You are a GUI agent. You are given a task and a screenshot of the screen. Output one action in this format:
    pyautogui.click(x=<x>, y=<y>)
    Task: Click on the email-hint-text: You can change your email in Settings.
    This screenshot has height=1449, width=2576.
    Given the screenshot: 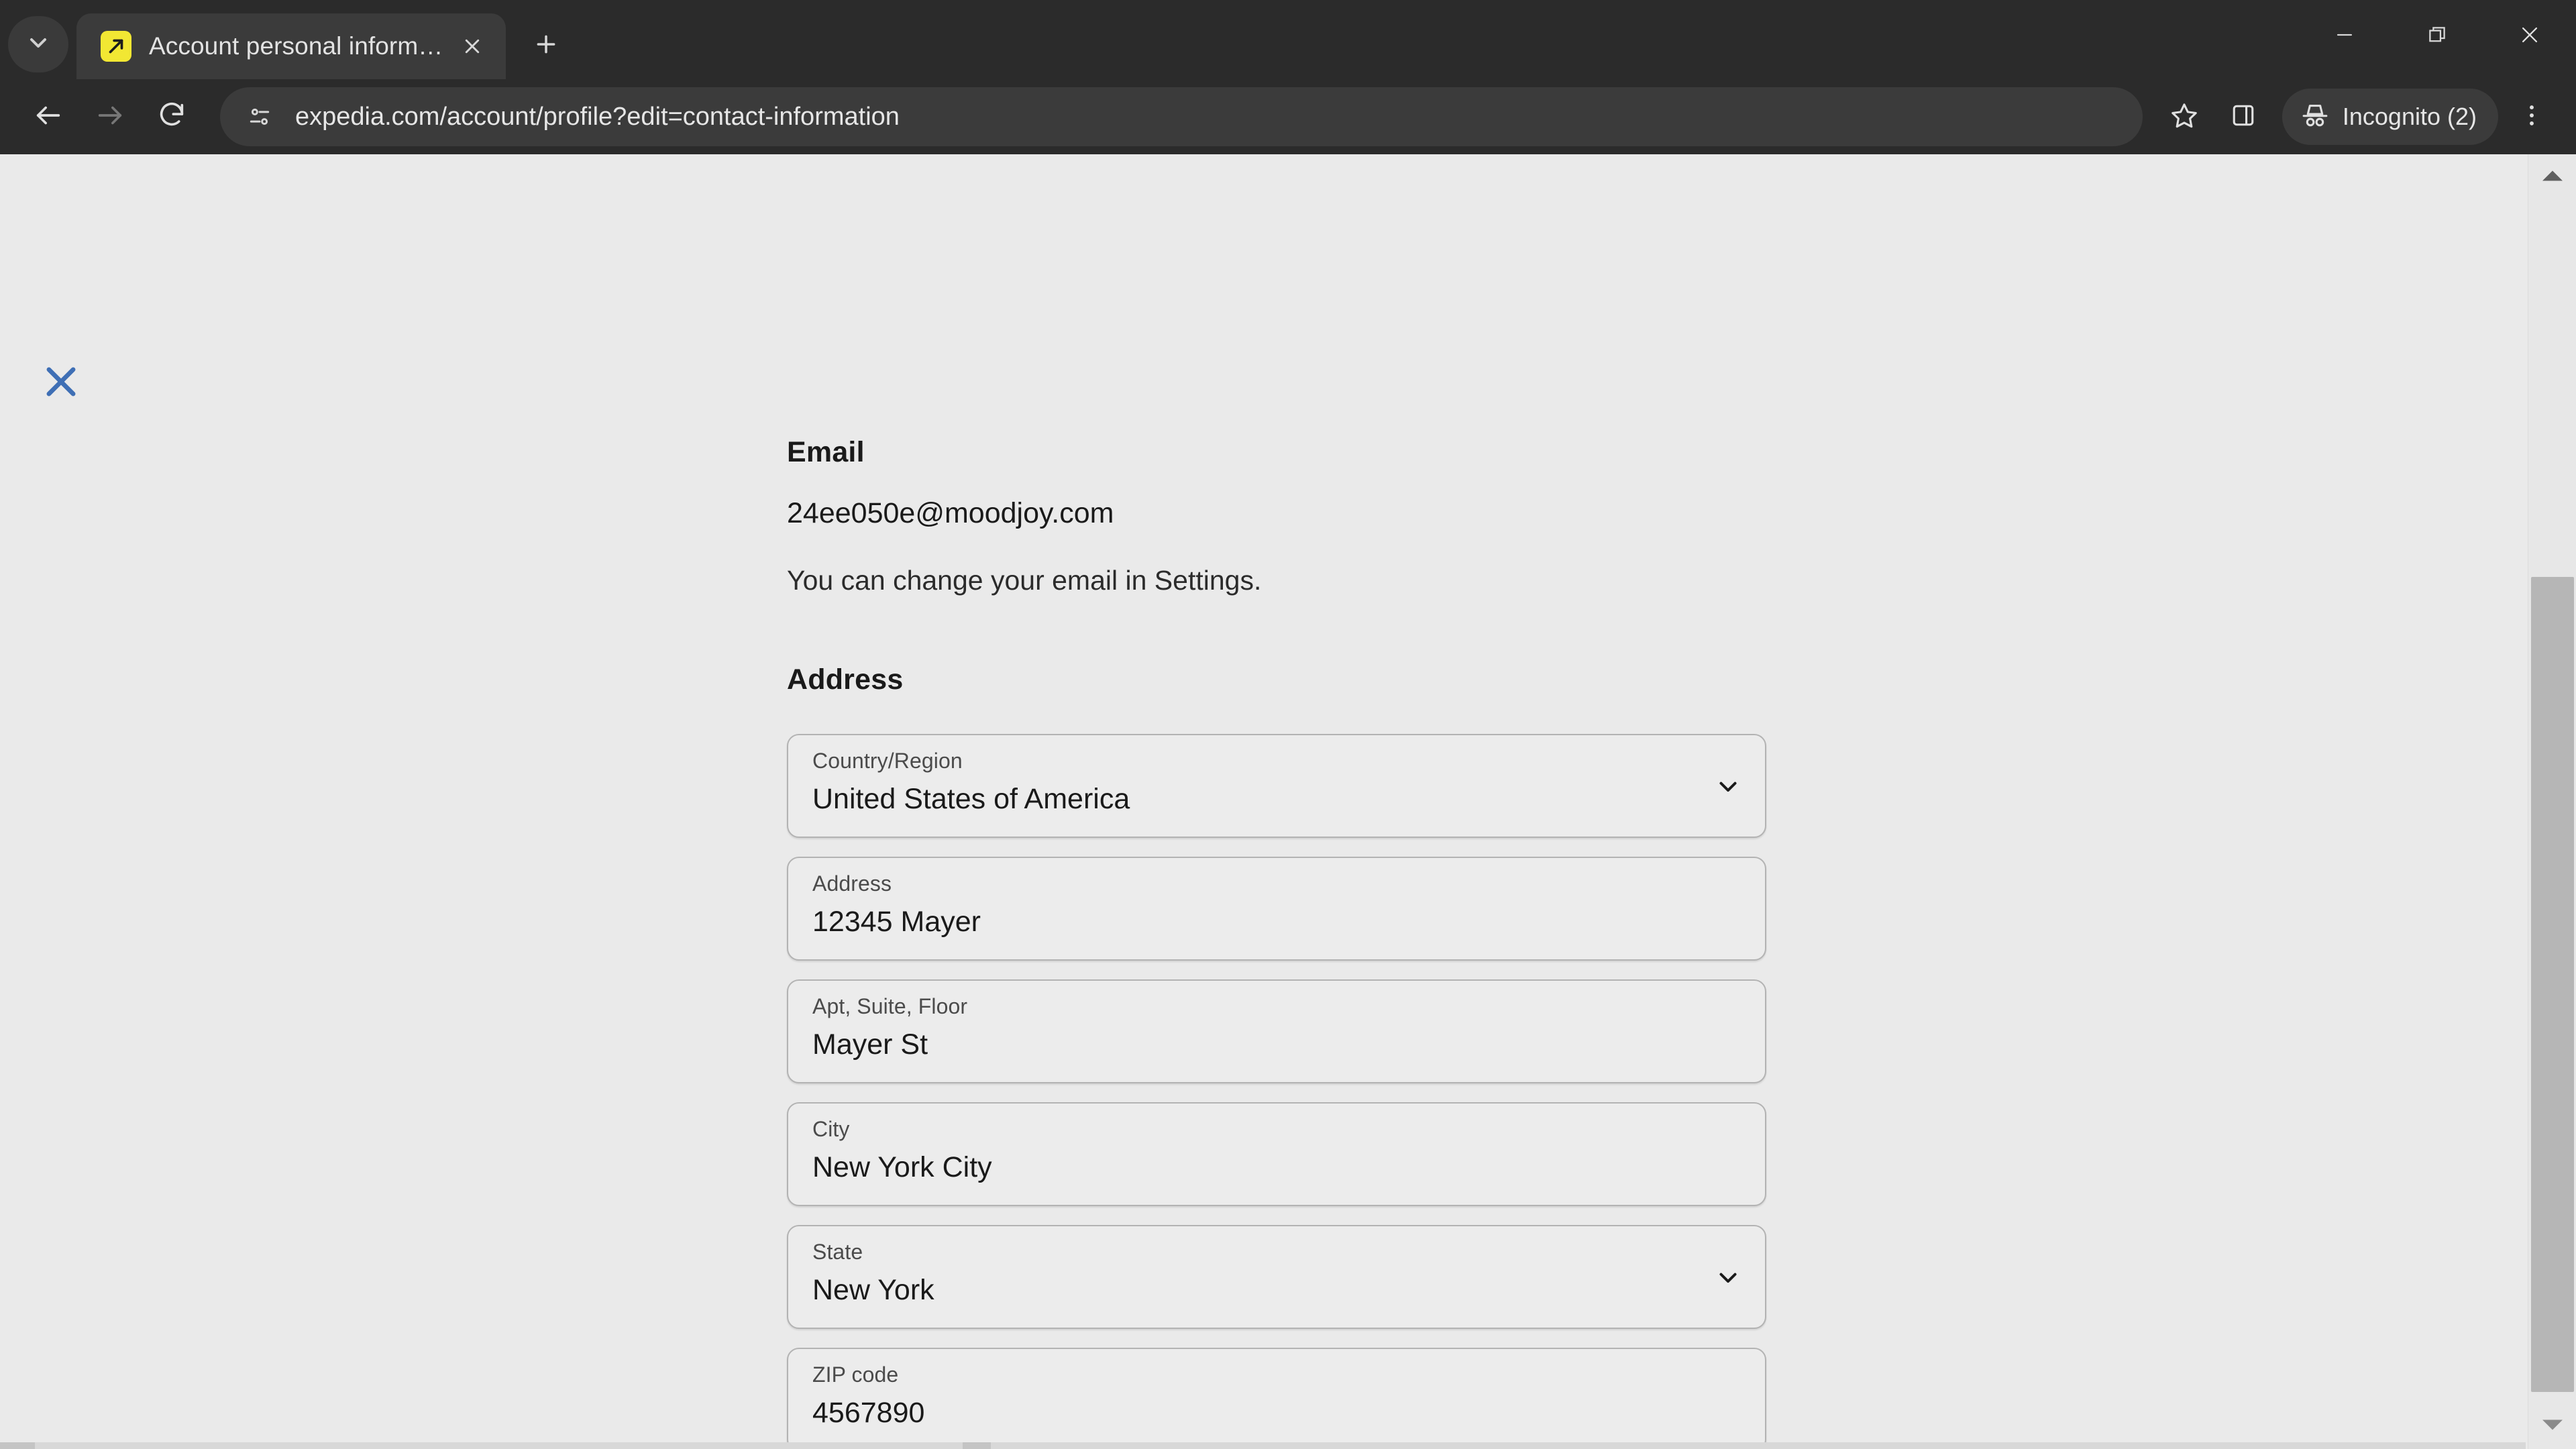 What is the action you would take?
    pyautogui.click(x=1024, y=580)
    